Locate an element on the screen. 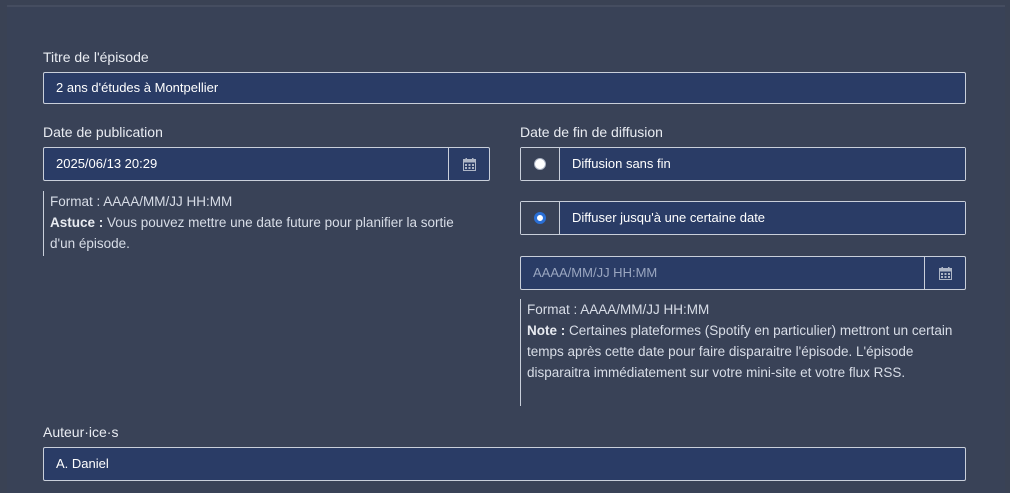 This screenshot has width=1010, height=493. radio-until-date is located at coordinates (540, 218).